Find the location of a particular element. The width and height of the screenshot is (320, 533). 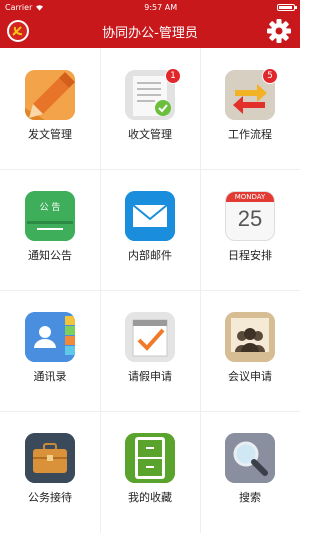

unread-badge: 5 is located at coordinates (270, 76).